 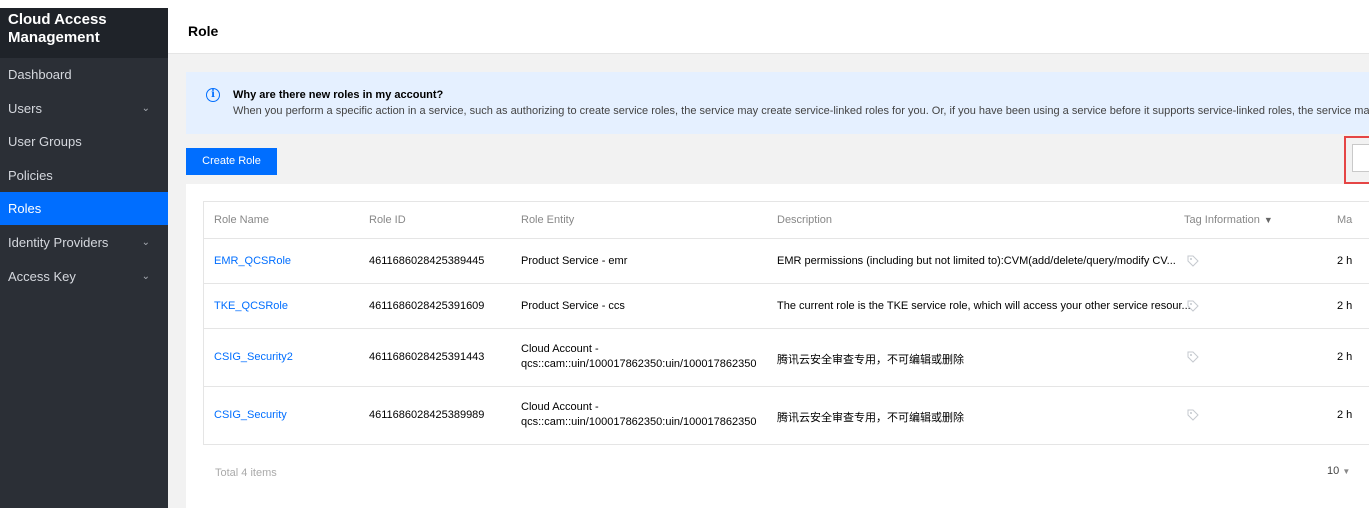 I want to click on highlight-box, so click(x=1356, y=160).